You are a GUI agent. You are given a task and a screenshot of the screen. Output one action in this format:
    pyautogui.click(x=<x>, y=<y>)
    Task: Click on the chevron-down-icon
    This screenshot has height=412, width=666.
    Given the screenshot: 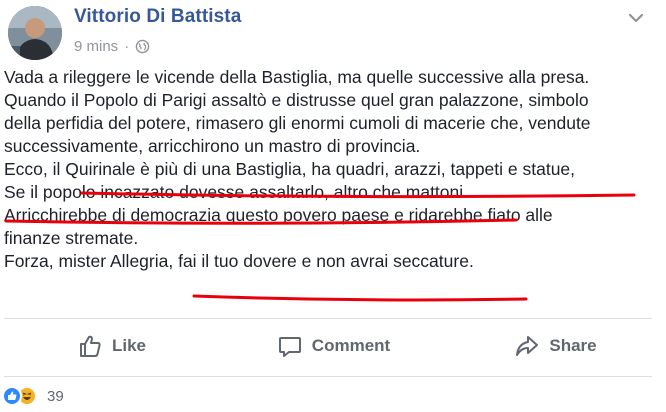 What is the action you would take?
    pyautogui.click(x=636, y=18)
    